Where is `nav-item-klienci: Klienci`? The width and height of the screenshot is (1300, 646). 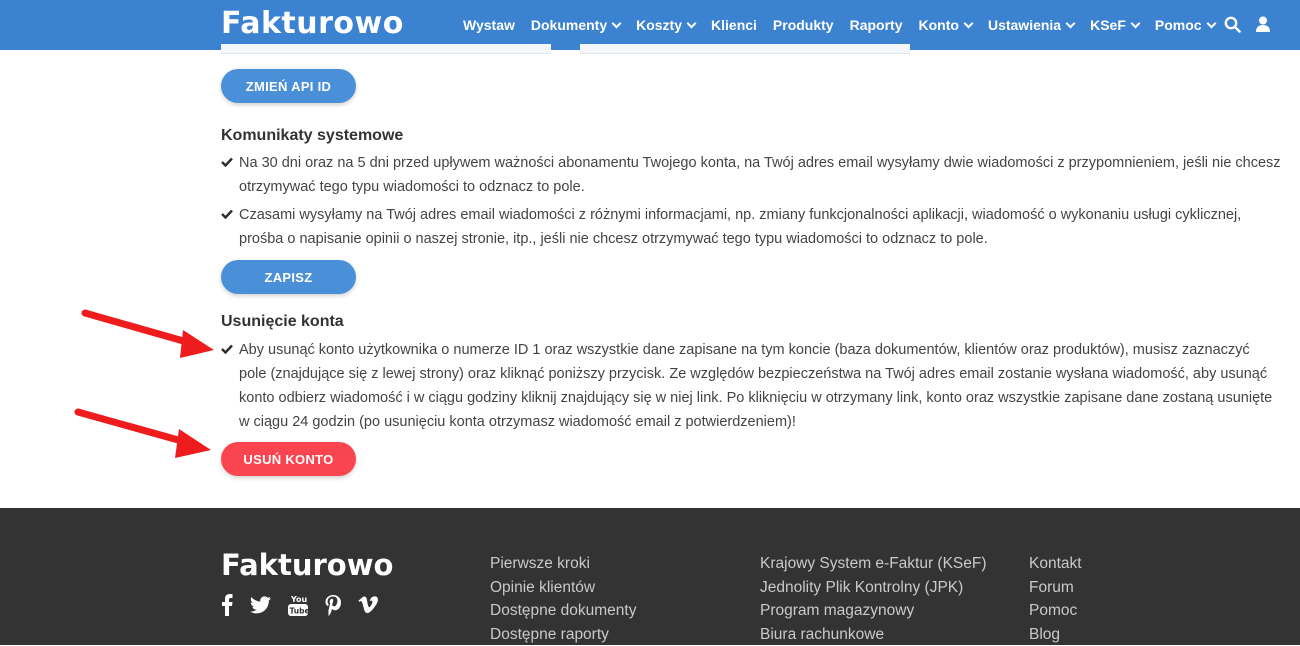 nav-item-klienci: Klienci is located at coordinates (734, 25).